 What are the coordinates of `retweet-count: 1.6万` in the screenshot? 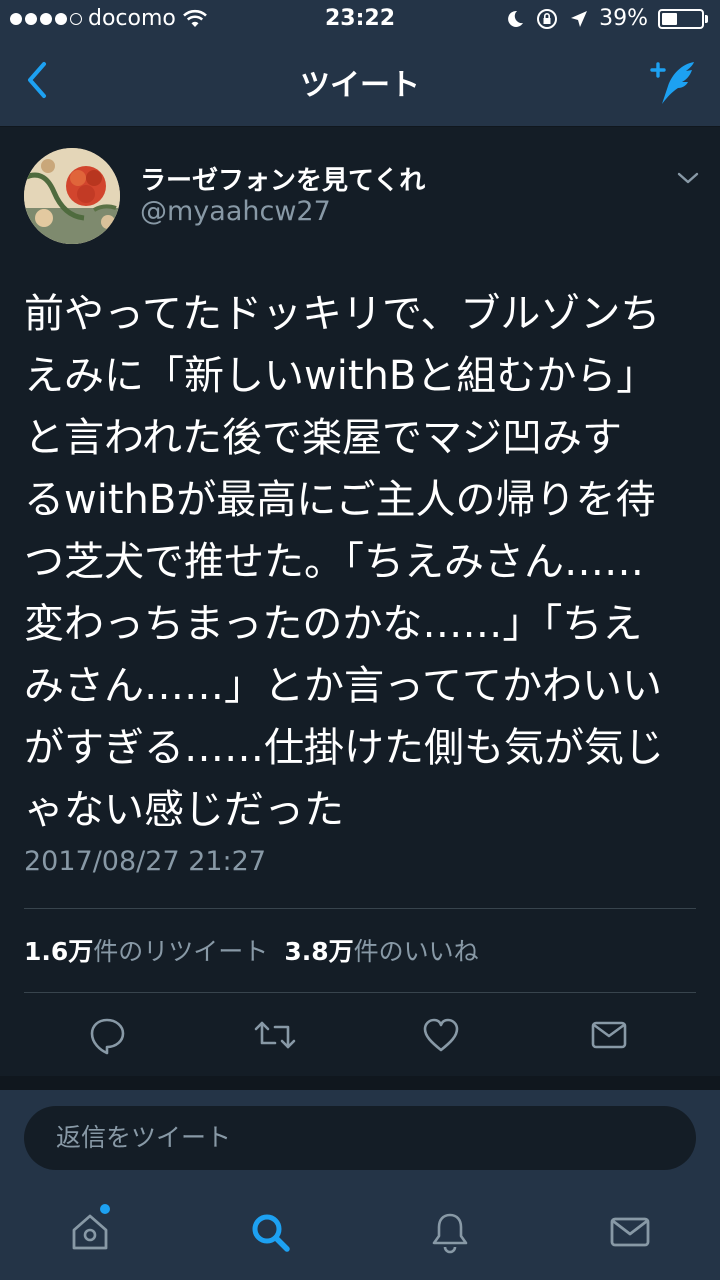 It's located at (59, 951).